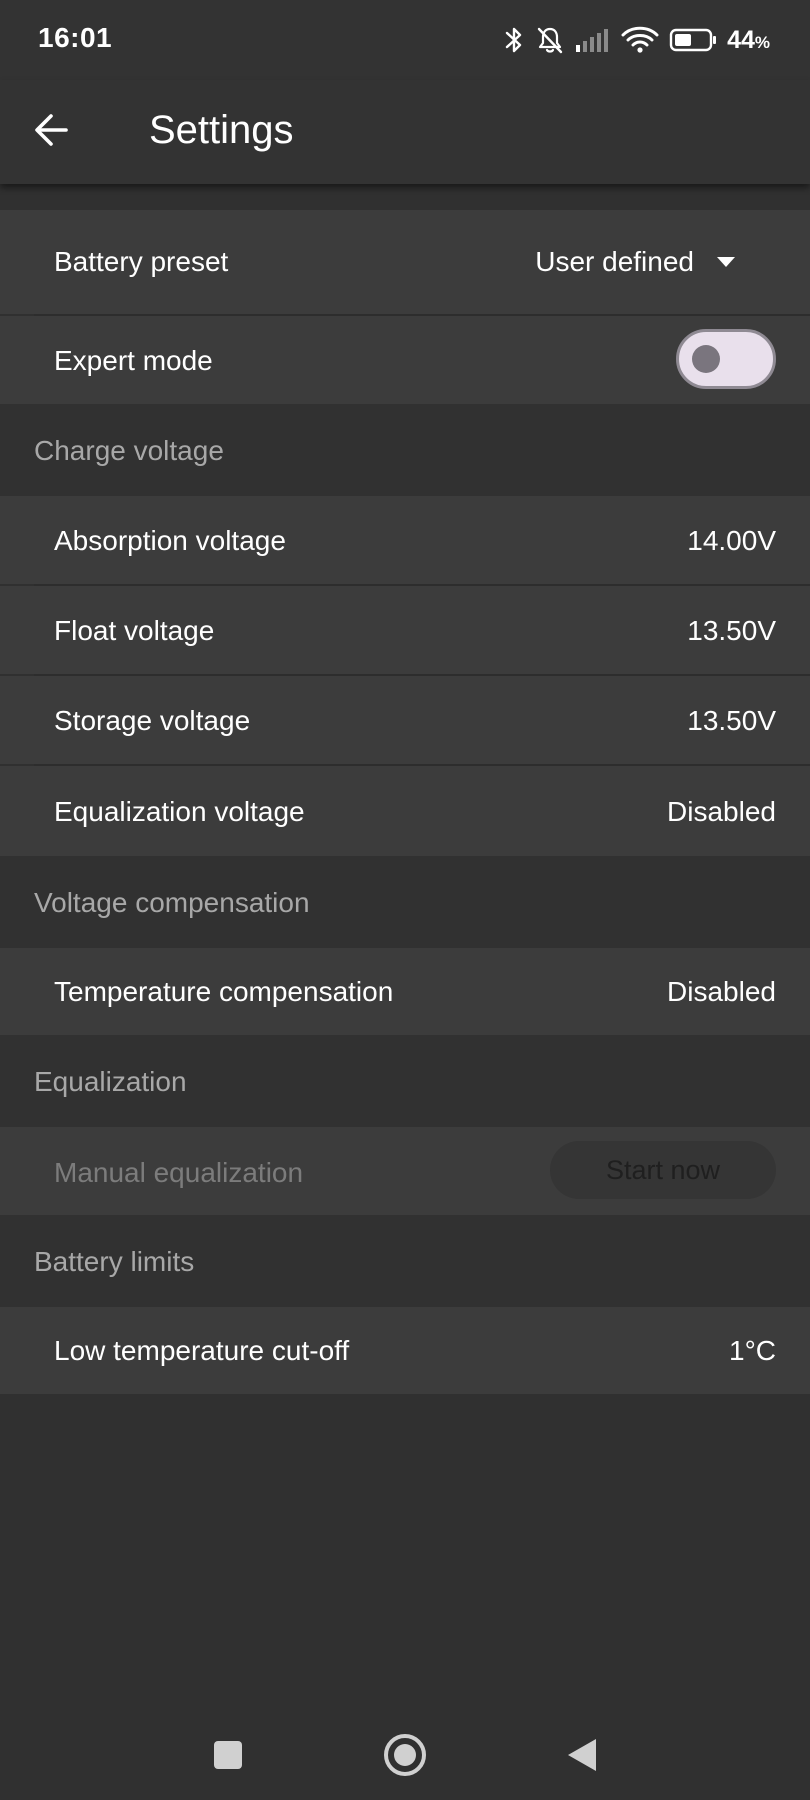 The image size is (810, 1800). Describe the element at coordinates (405, 1081) in the screenshot. I see `section-header-equalization: Equalization` at that location.